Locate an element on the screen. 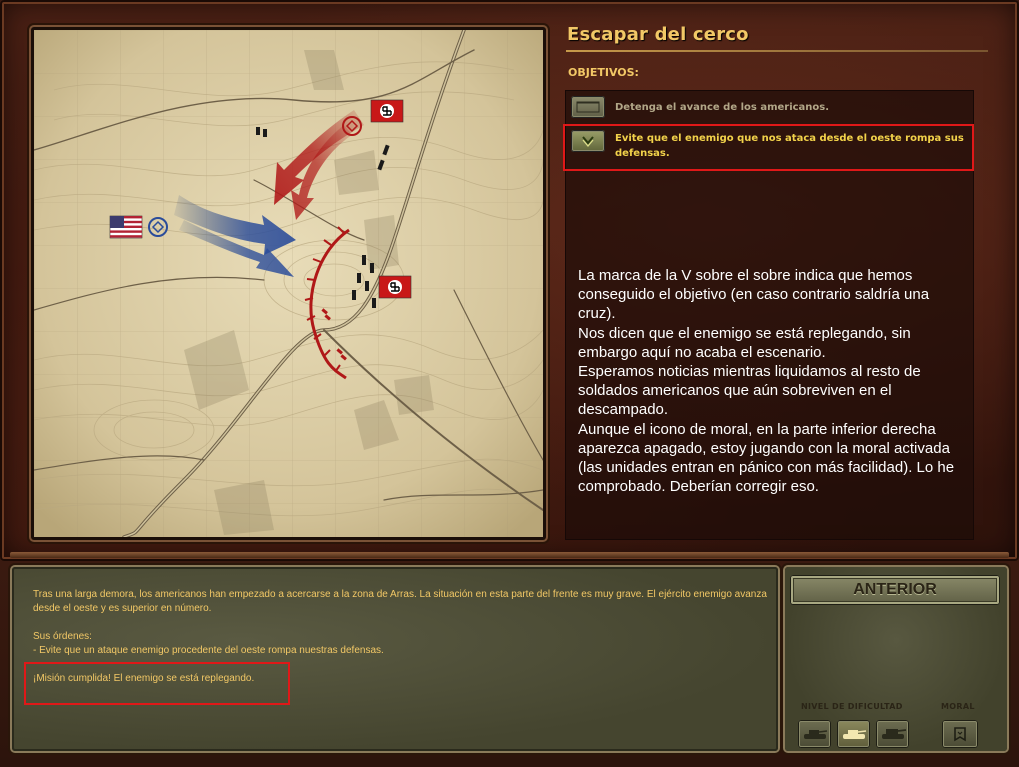  morale-flag-icon is located at coordinates (960, 734).